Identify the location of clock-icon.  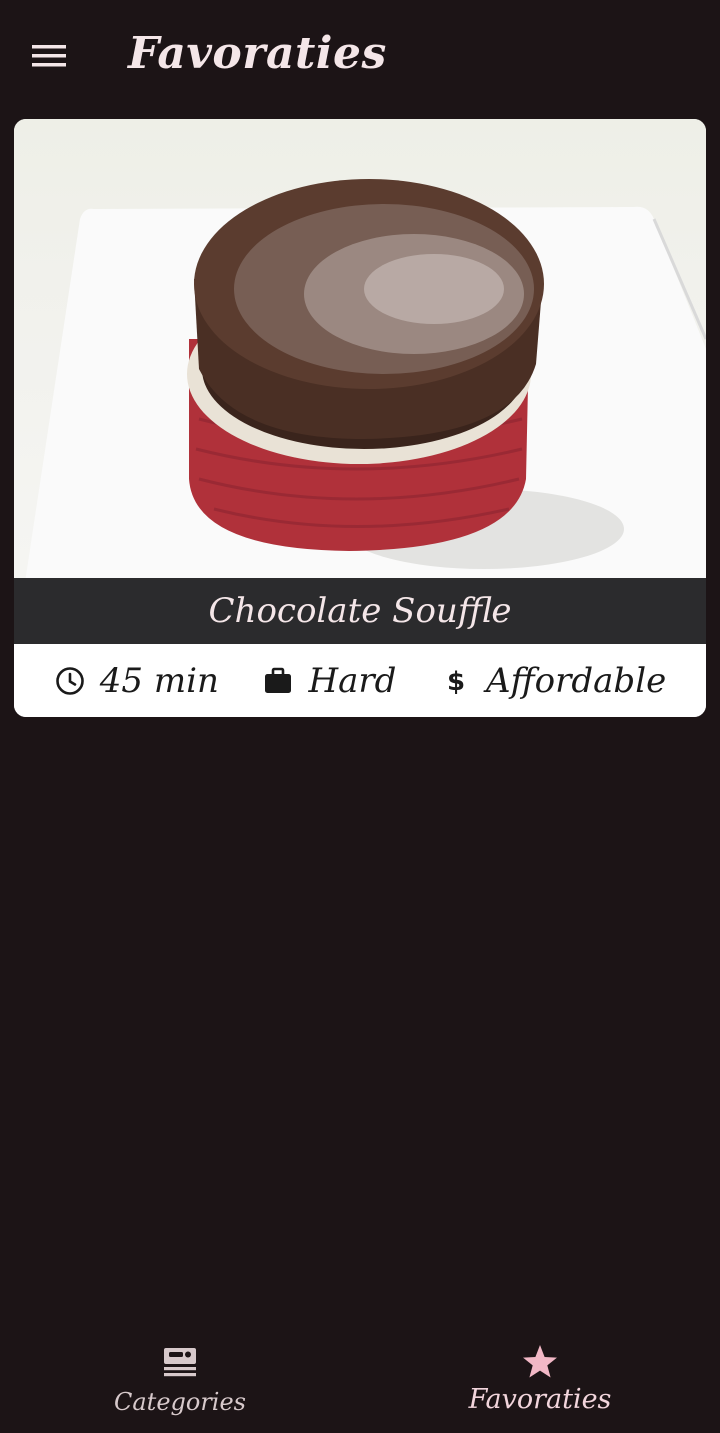
(69, 680).